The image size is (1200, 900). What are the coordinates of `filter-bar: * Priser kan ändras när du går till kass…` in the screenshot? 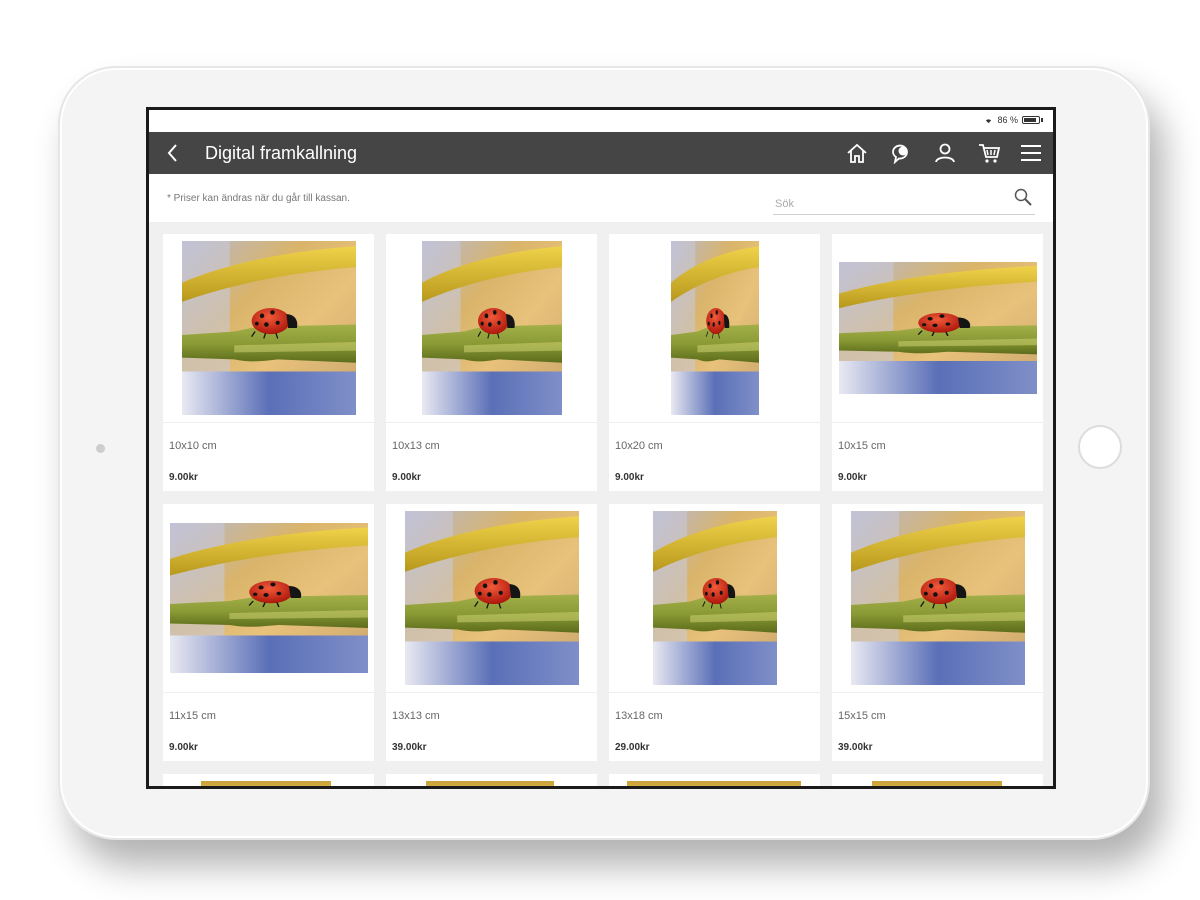 It's located at (601, 198).